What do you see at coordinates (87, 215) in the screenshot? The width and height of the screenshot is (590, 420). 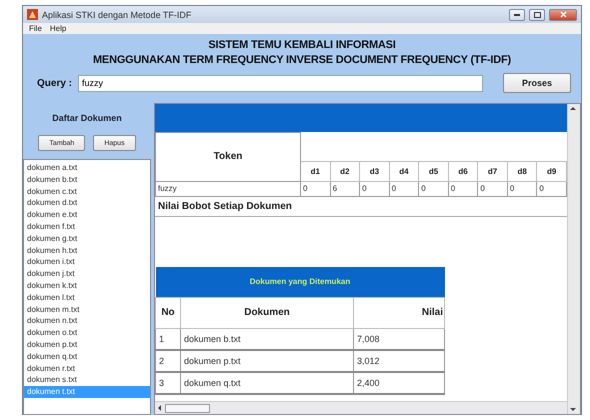 I see `list-item: dokumen e.txt` at bounding box center [87, 215].